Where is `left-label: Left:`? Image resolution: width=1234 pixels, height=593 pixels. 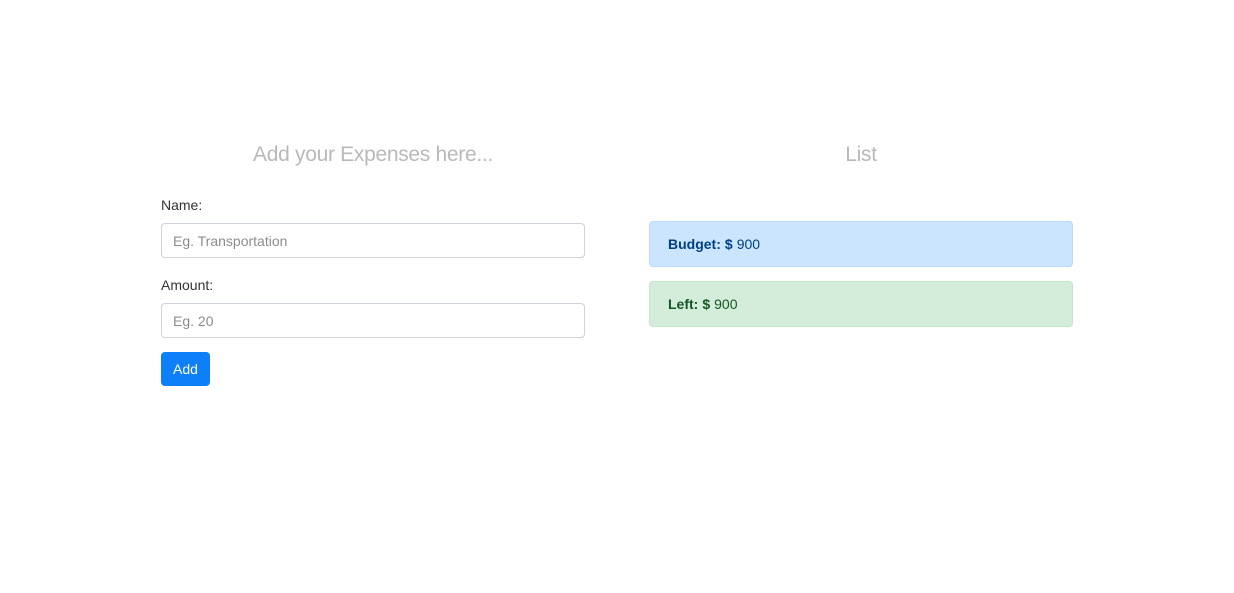
left-label: Left: is located at coordinates (683, 304).